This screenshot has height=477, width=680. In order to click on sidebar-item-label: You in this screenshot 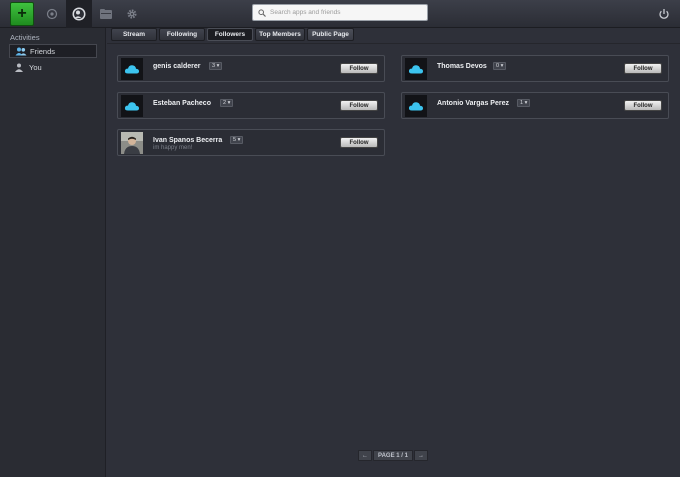, I will do `click(35, 67)`.